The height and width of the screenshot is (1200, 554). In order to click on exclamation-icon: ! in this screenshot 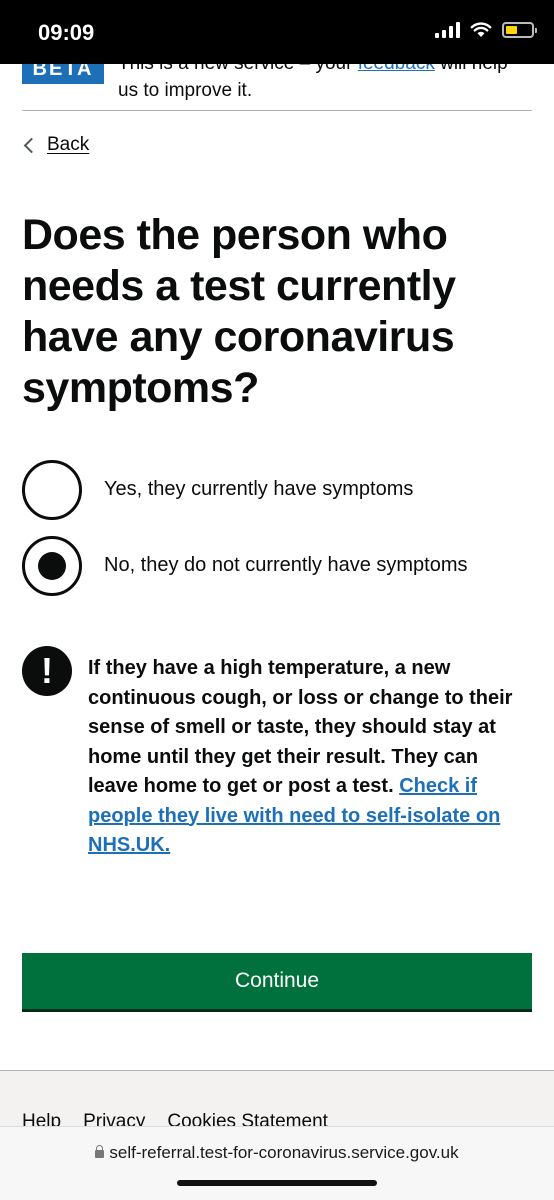, I will do `click(47, 671)`.